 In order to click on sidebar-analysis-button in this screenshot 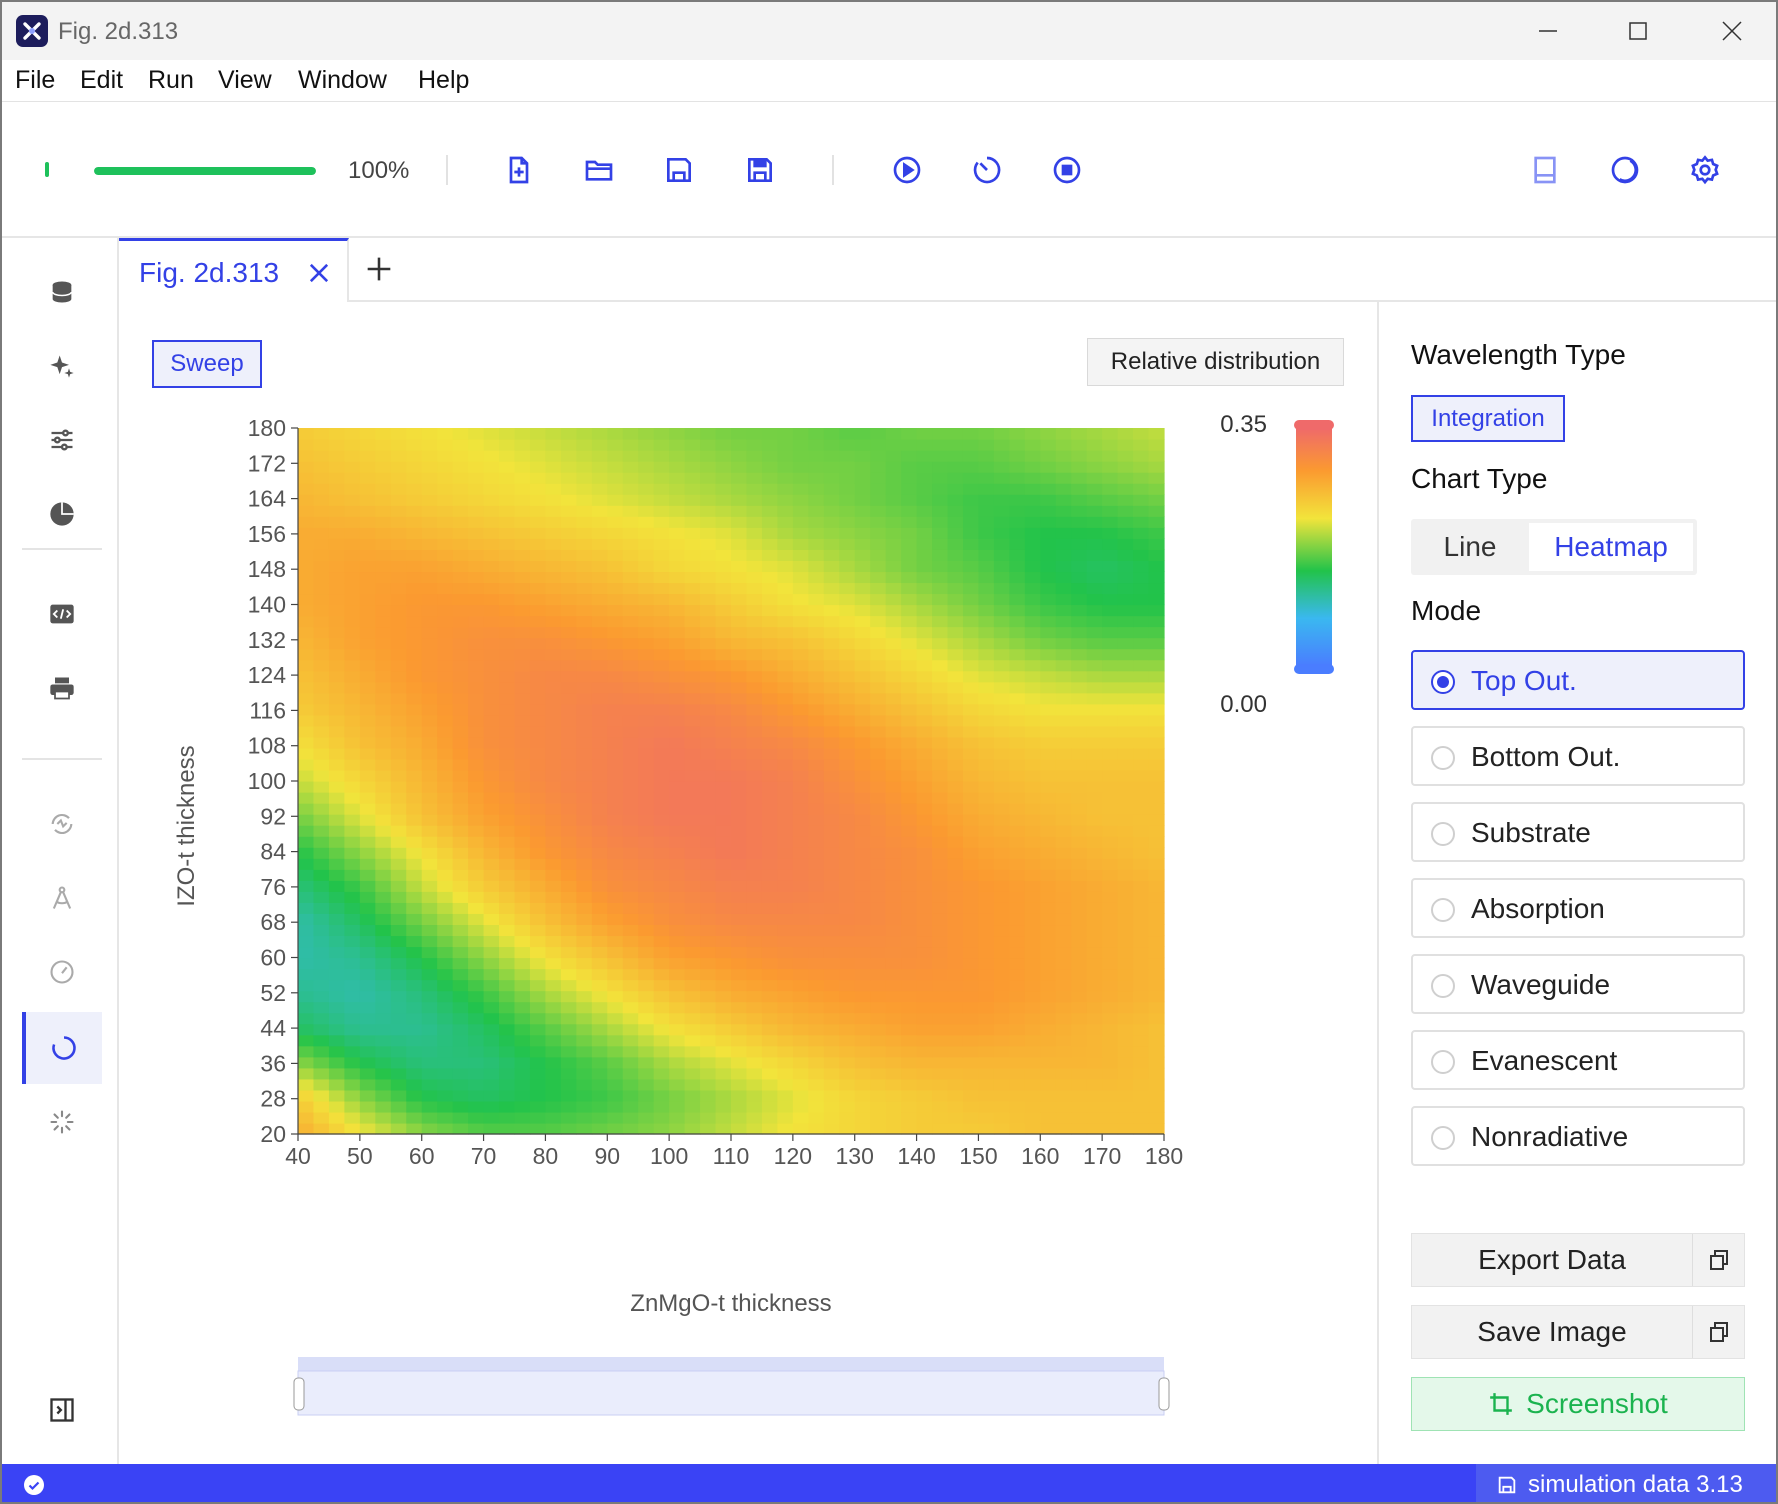, I will do `click(62, 514)`.